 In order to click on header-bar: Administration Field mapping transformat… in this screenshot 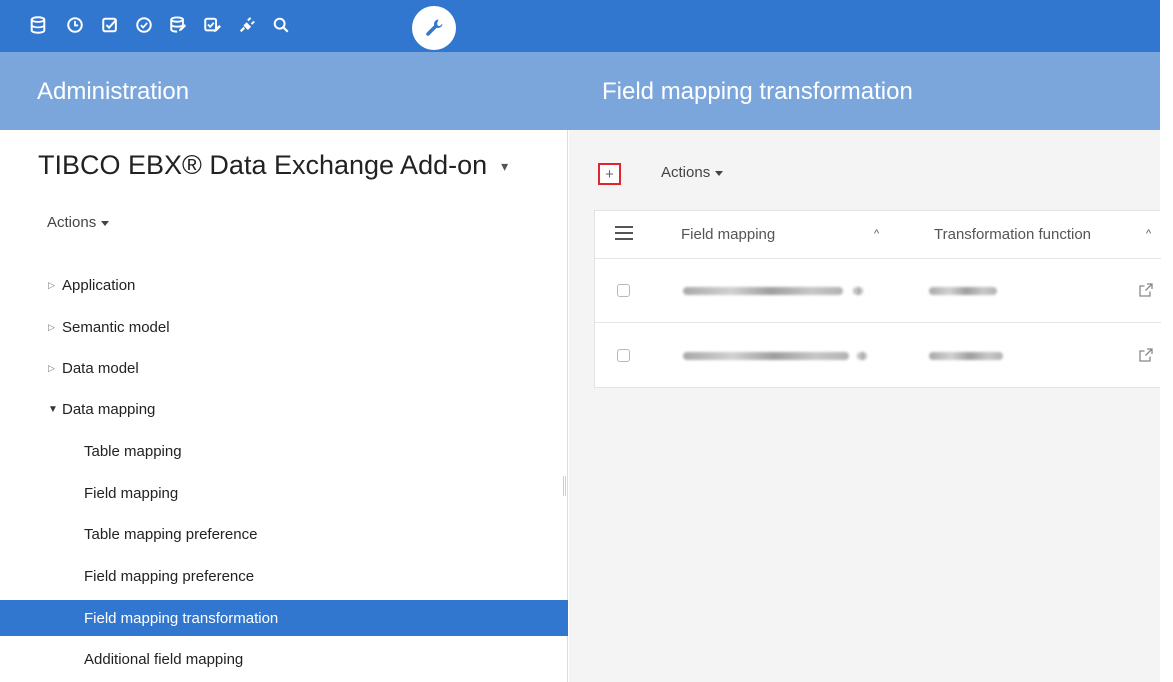, I will do `click(580, 91)`.